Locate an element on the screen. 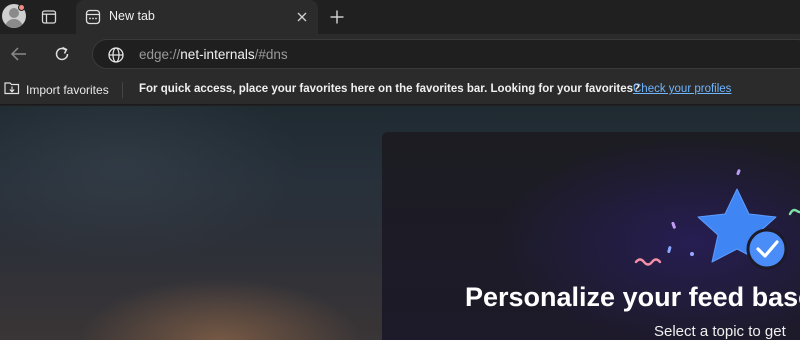  import-favorites-label: Import favorites is located at coordinates (67, 90).